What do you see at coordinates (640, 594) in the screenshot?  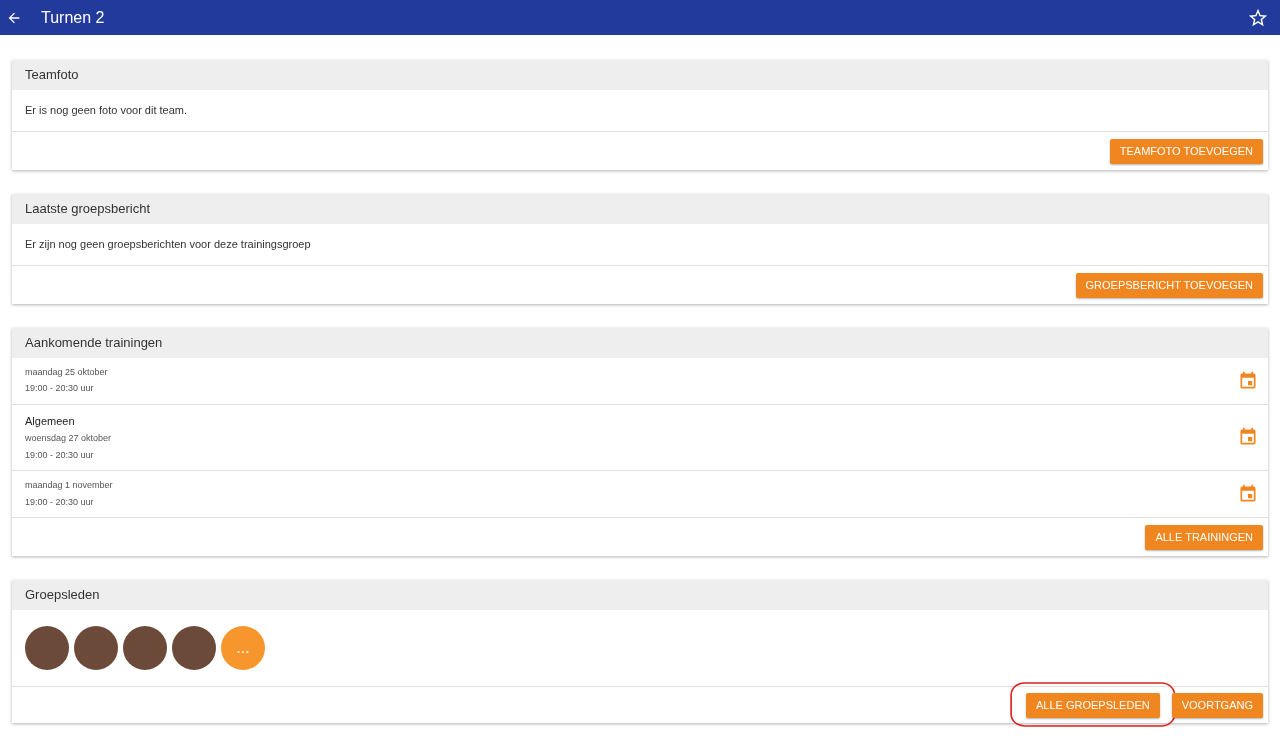 I see `card-title: Groepsleden` at bounding box center [640, 594].